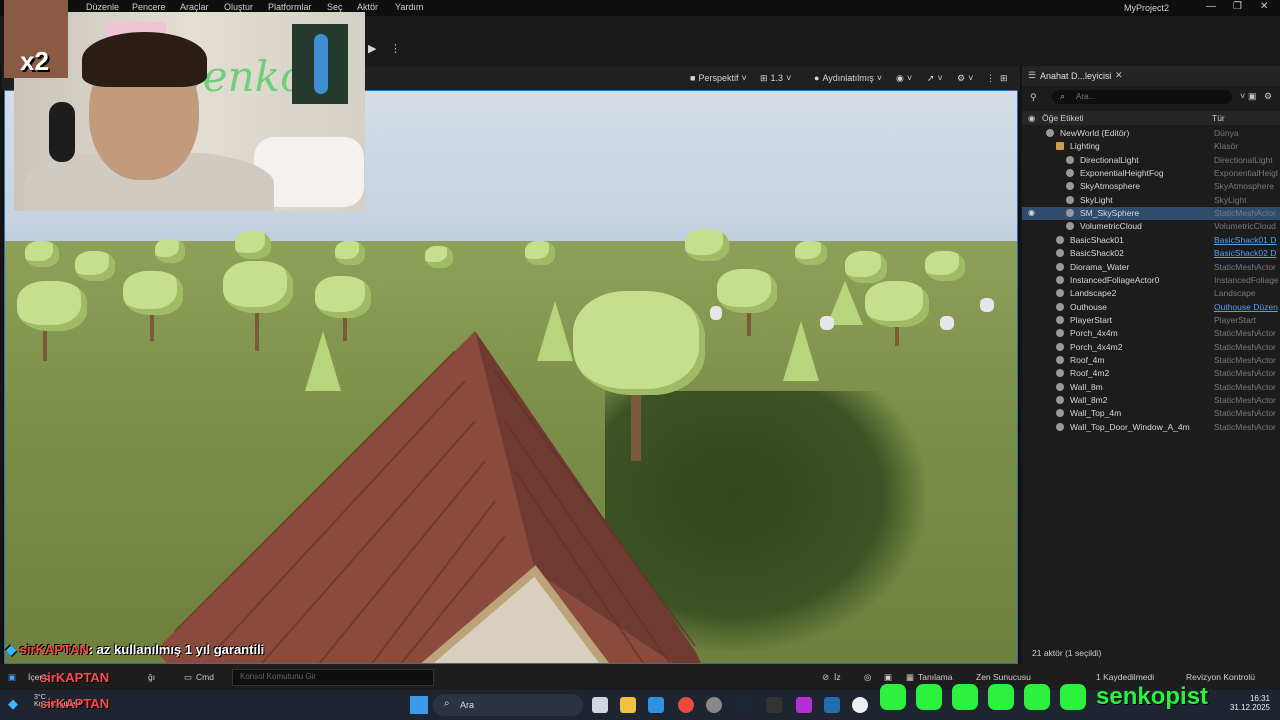 The width and height of the screenshot is (1280, 720). What do you see at coordinates (1151, 333) in the screenshot?
I see `outliner-row: Porch_4x4m StaticMeshActor` at bounding box center [1151, 333].